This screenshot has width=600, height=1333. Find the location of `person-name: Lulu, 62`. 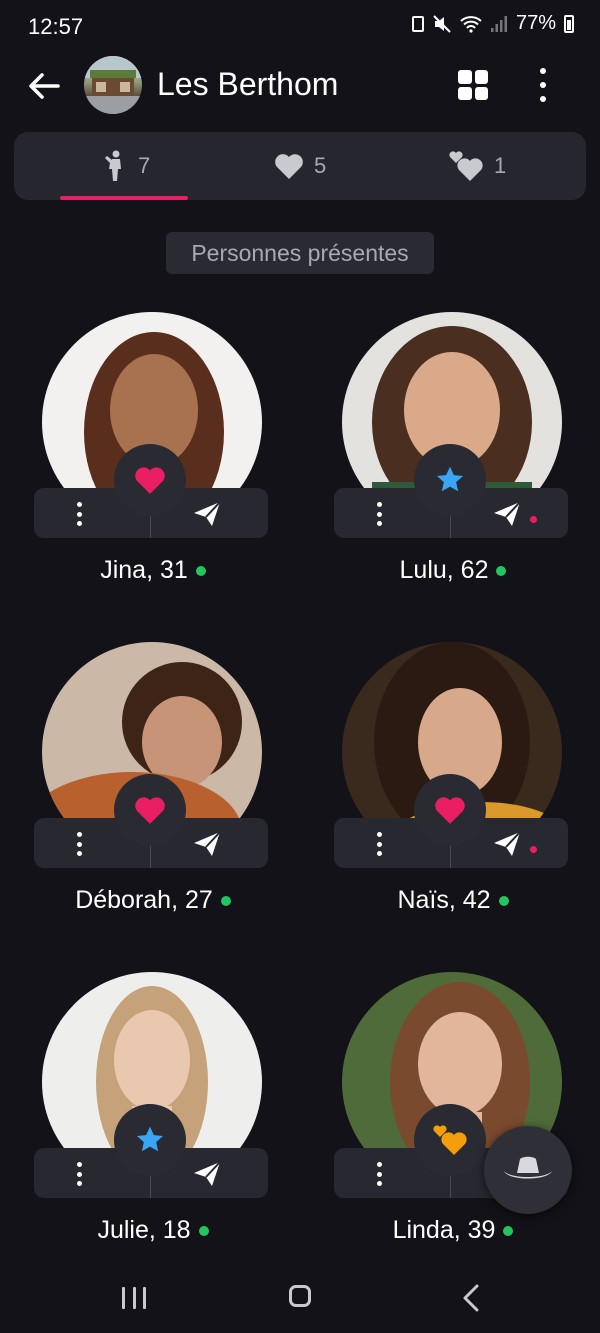

person-name: Lulu, 62 is located at coordinates (449, 570).